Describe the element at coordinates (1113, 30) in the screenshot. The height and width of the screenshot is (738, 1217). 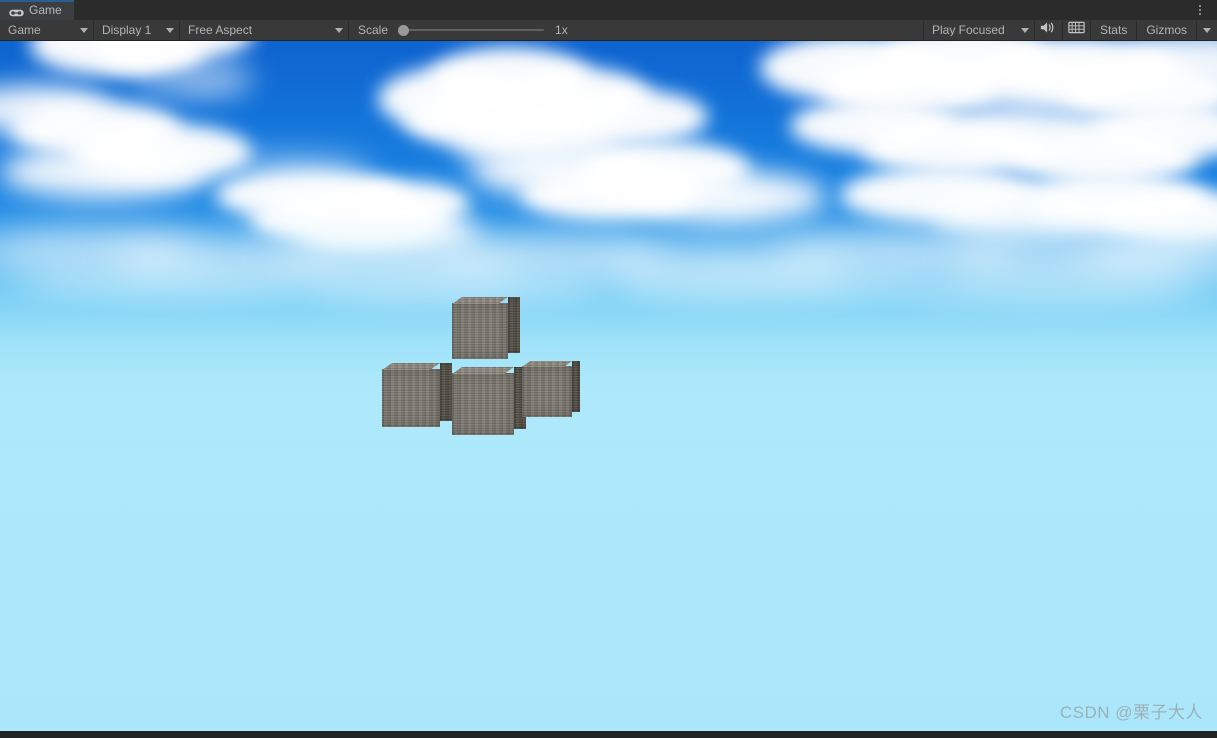
I see `stats-button: Stats` at that location.